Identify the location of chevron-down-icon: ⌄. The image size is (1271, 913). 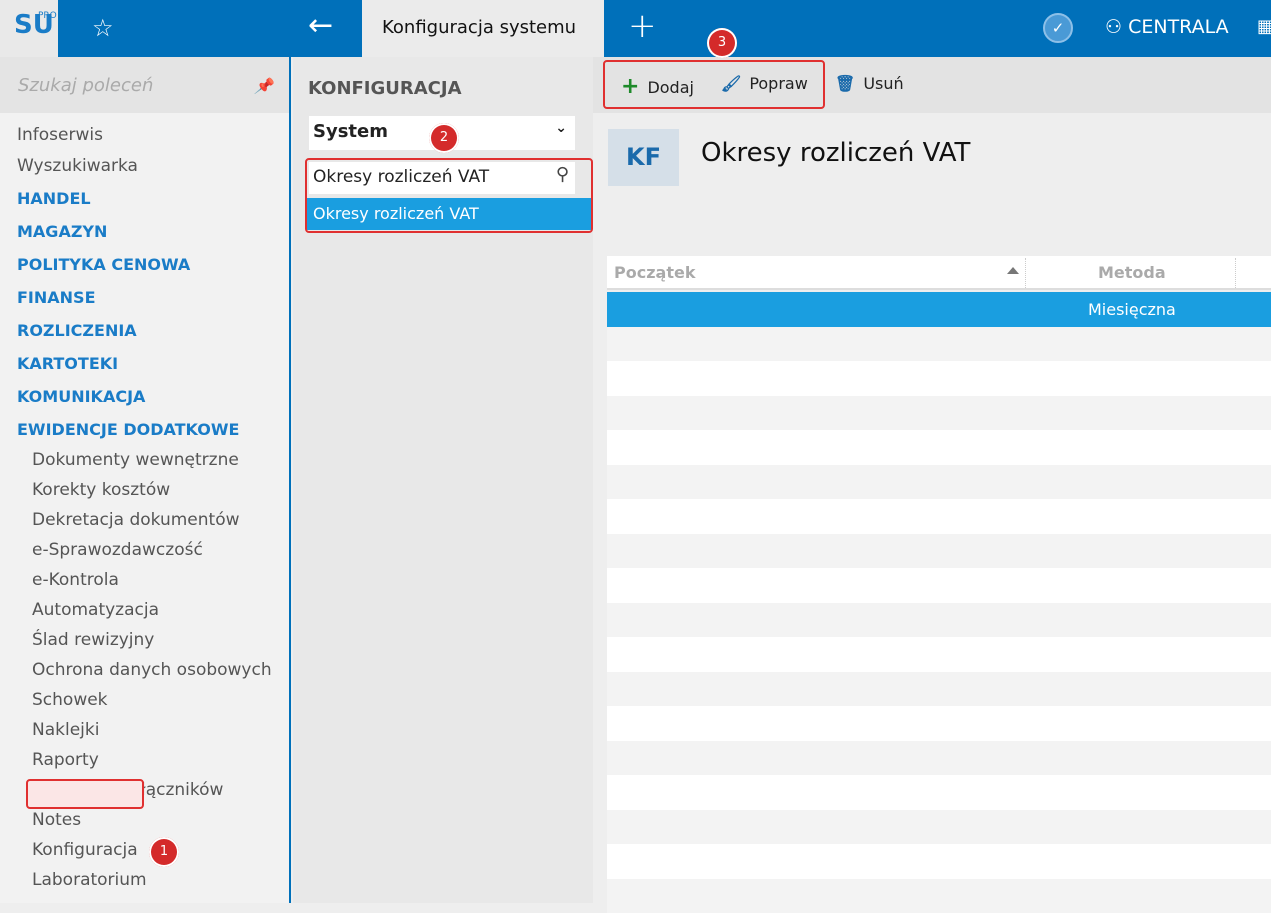
(561, 128).